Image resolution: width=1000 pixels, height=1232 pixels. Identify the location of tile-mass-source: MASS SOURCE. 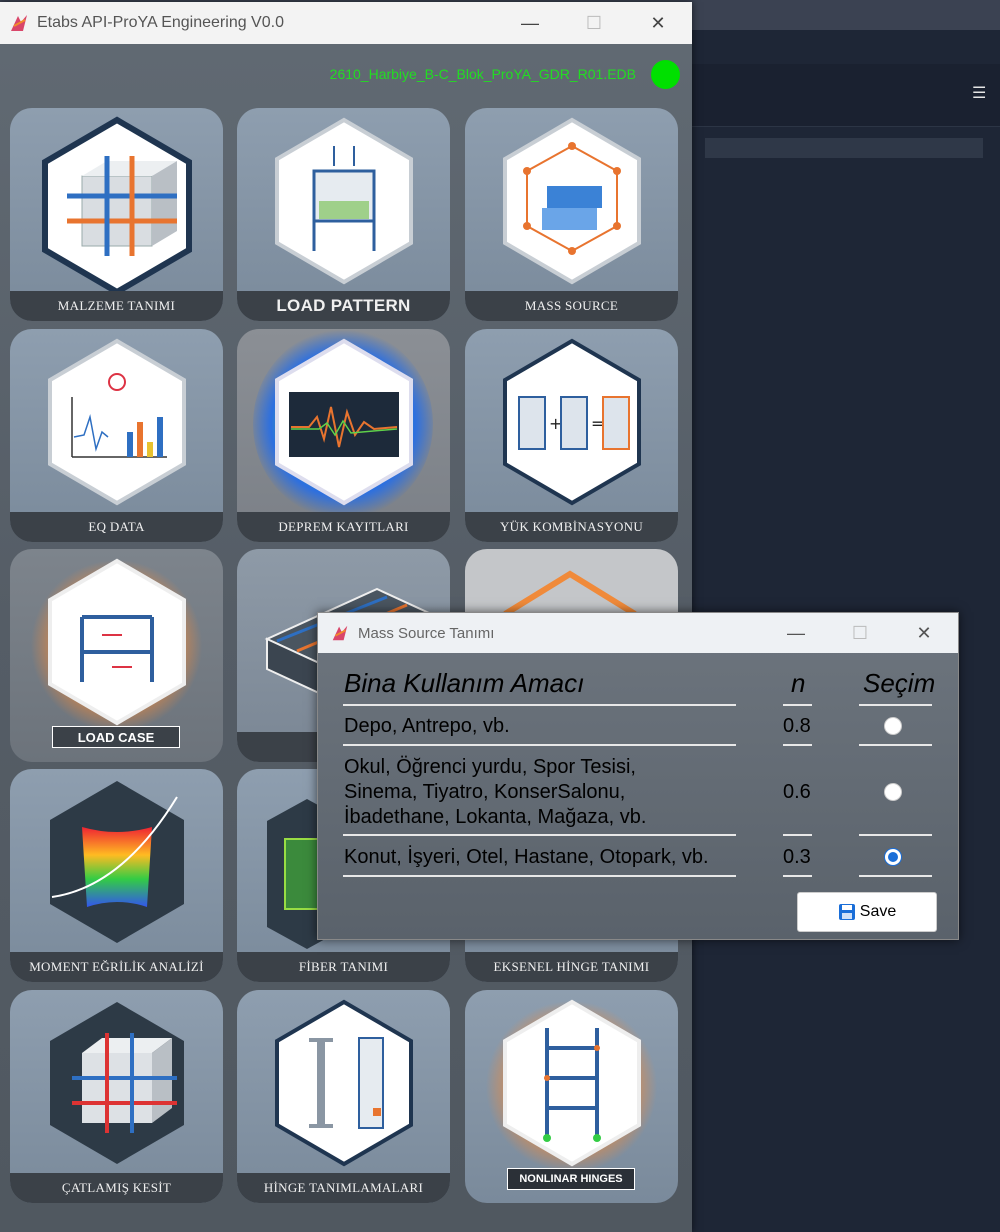
(571, 214).